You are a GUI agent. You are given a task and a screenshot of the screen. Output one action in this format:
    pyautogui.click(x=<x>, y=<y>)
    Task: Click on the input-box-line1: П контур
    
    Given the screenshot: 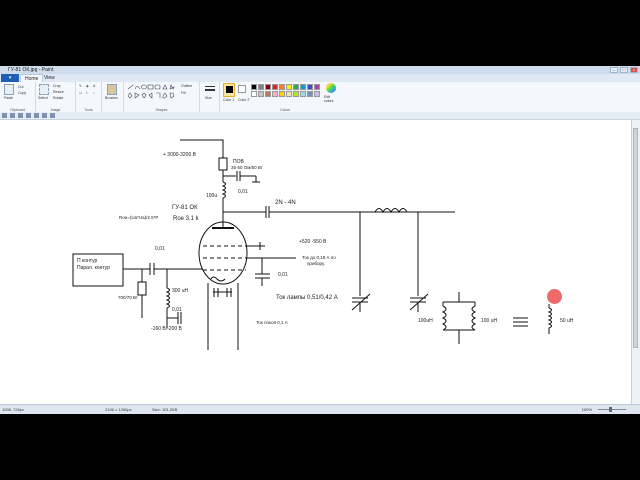 What is the action you would take?
    pyautogui.click(x=87, y=261)
    